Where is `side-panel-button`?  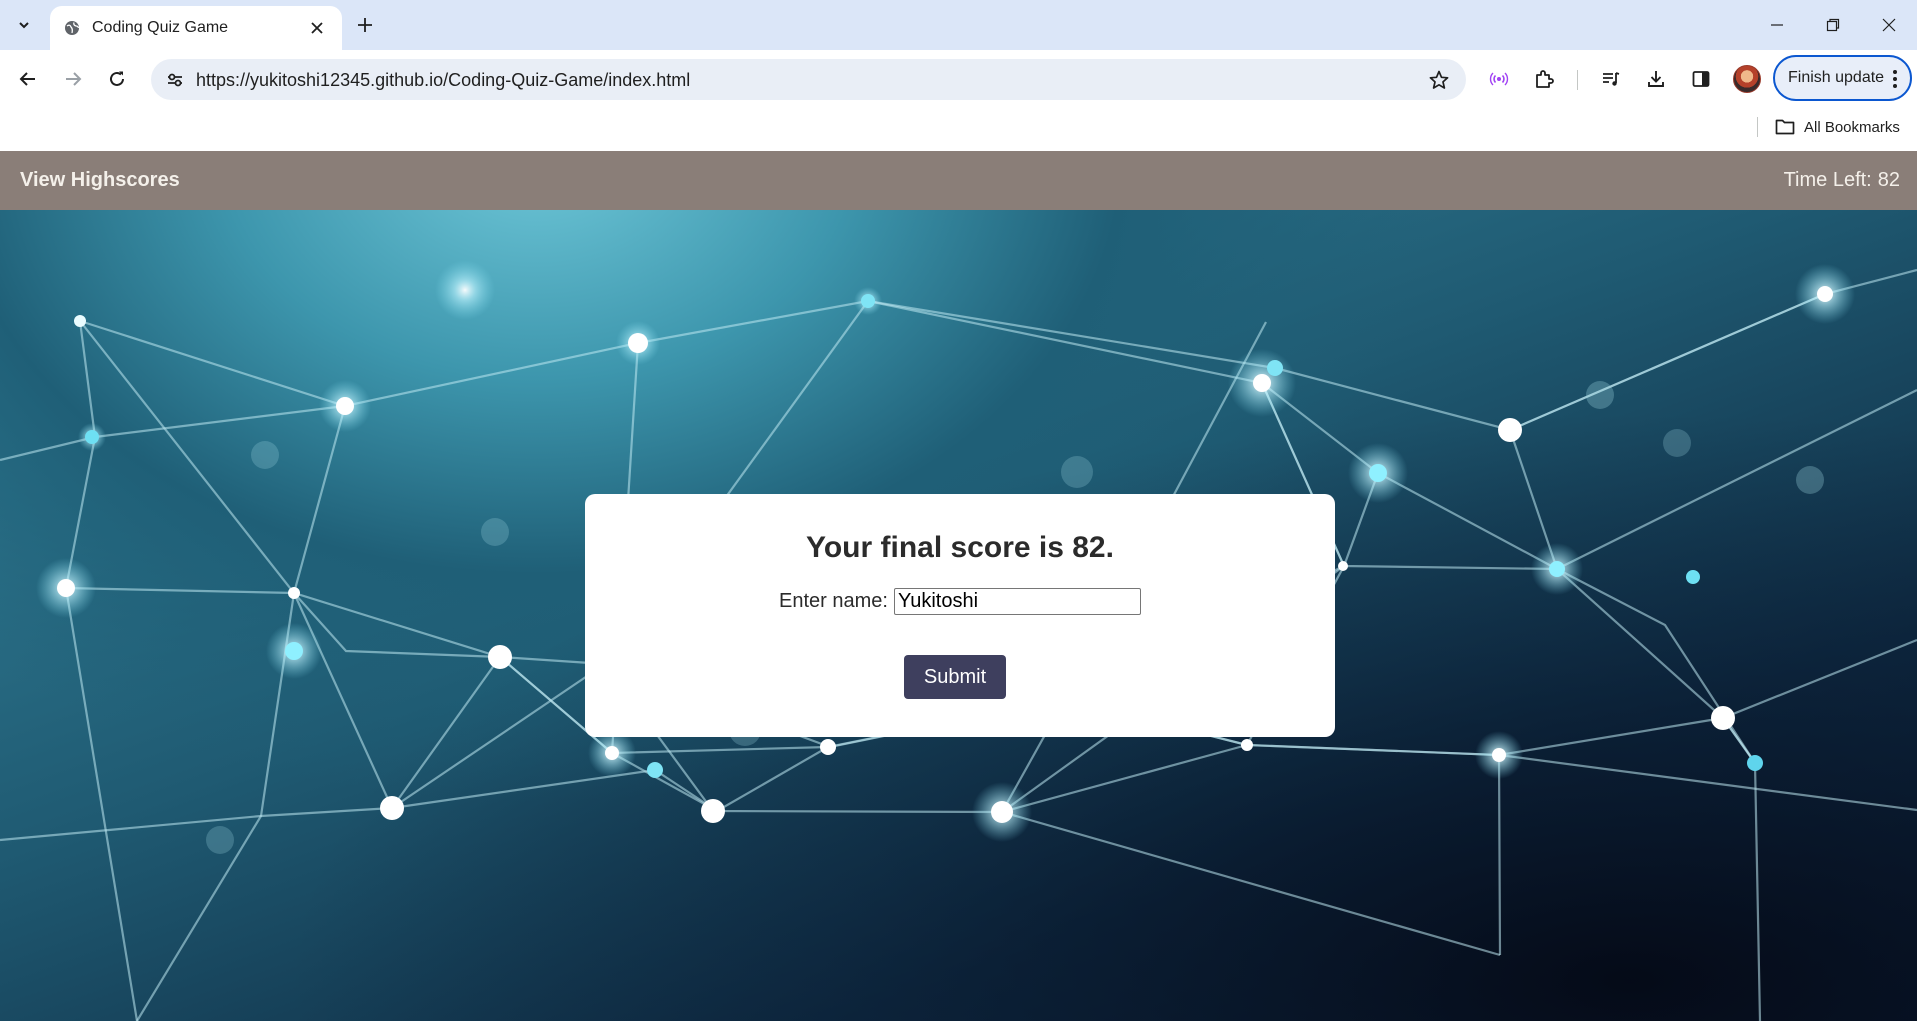
side-panel-button is located at coordinates (1701, 79).